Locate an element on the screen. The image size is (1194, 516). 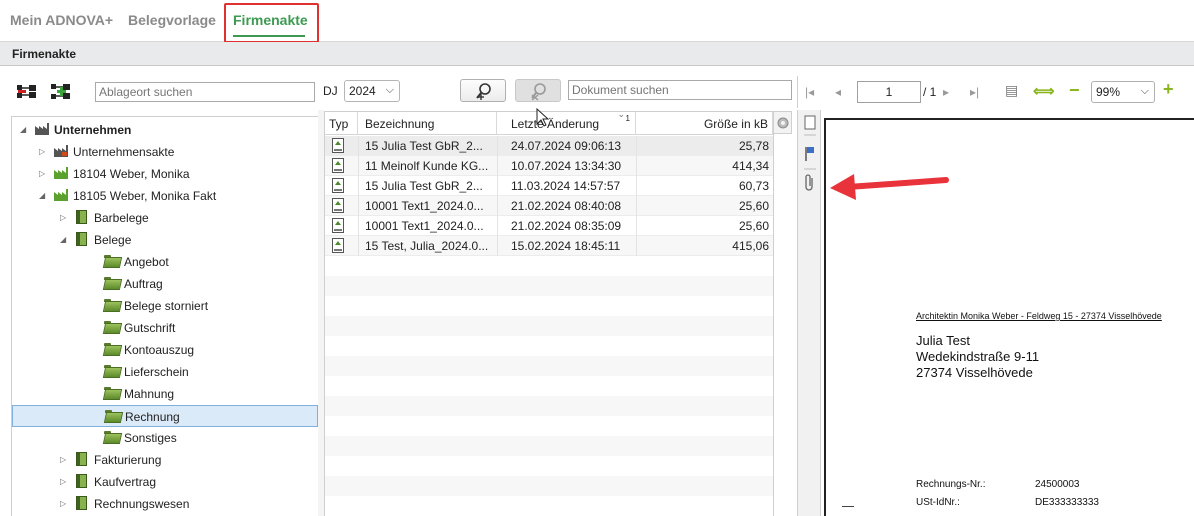
cell-datum: 24.07.2024 09:06:13 is located at coordinates (566, 146).